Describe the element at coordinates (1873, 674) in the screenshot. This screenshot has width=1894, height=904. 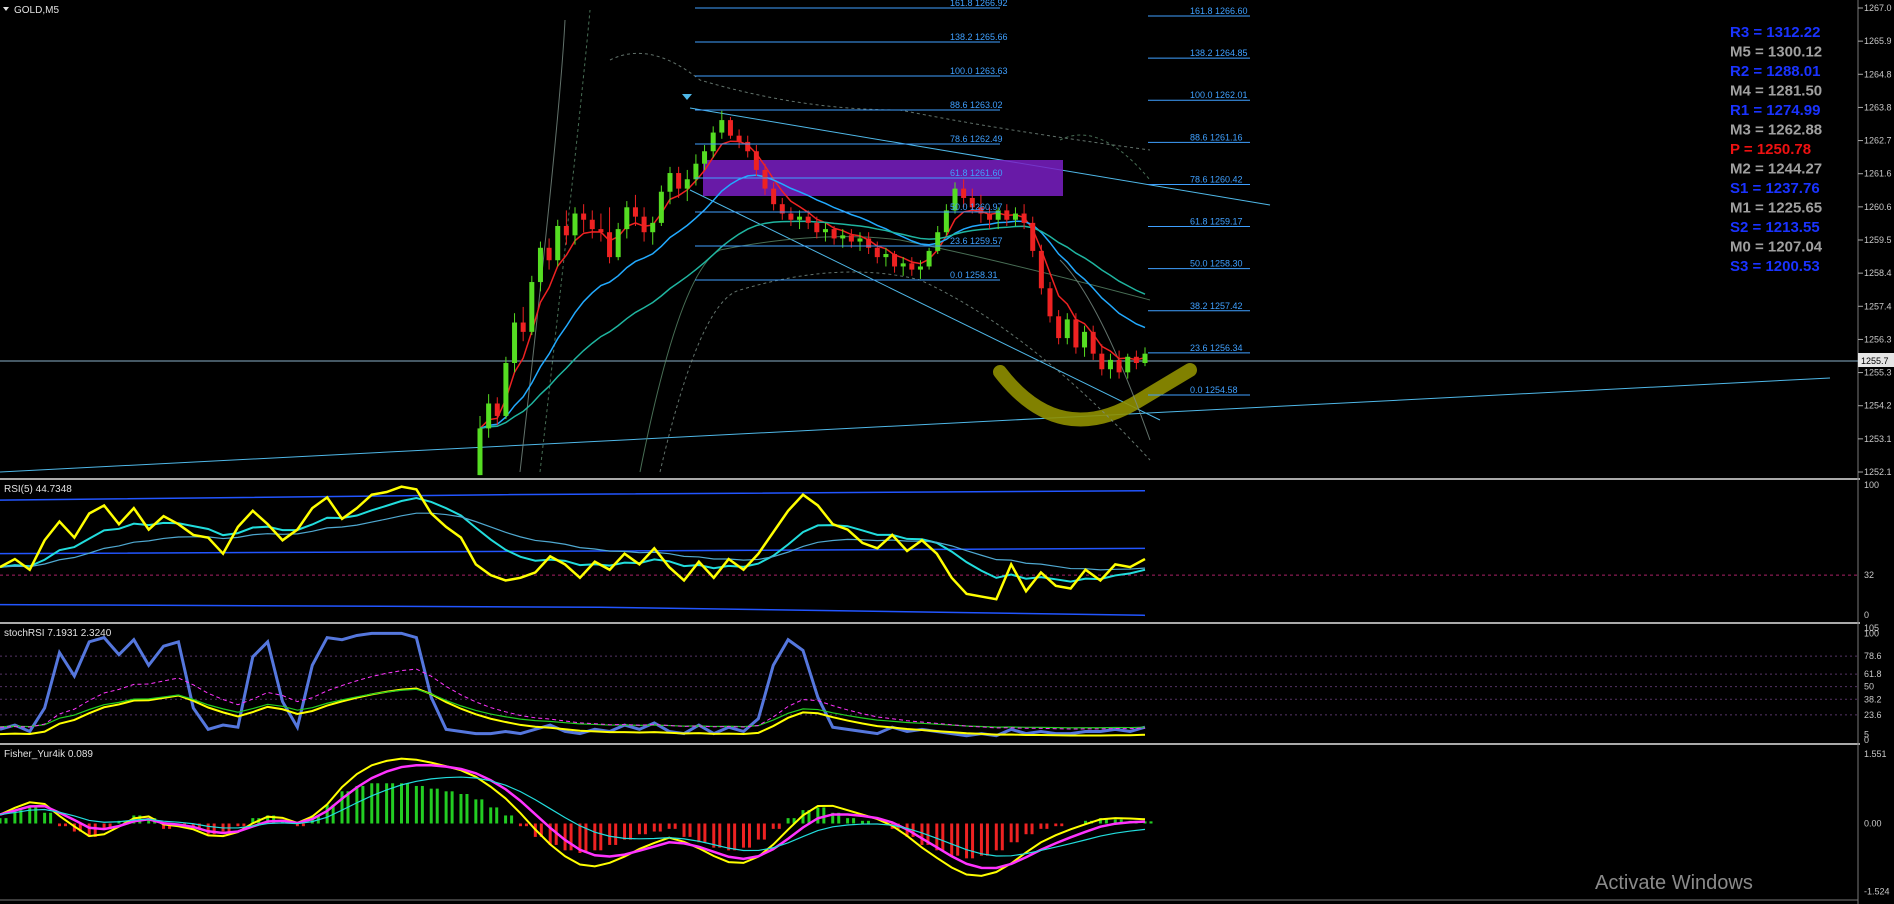
I see `stoch-tick-label: 61.8` at that location.